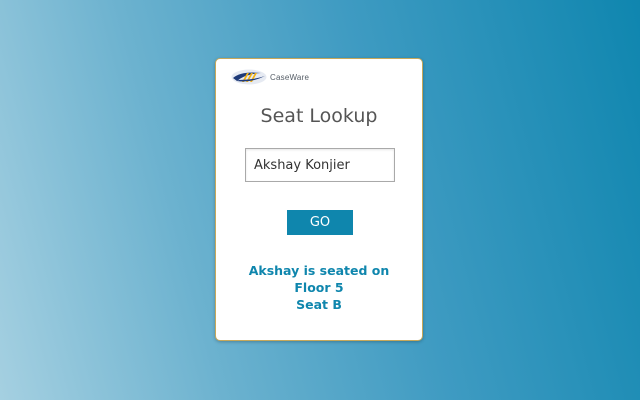  What do you see at coordinates (320, 165) in the screenshot?
I see `name-search-input` at bounding box center [320, 165].